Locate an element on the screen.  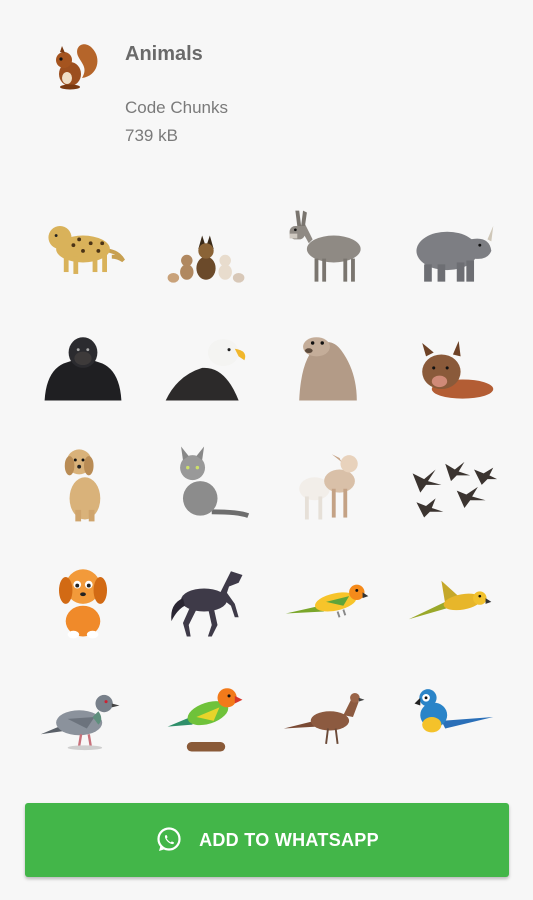
sticker-sun-conure is located at coordinates (328, 599).